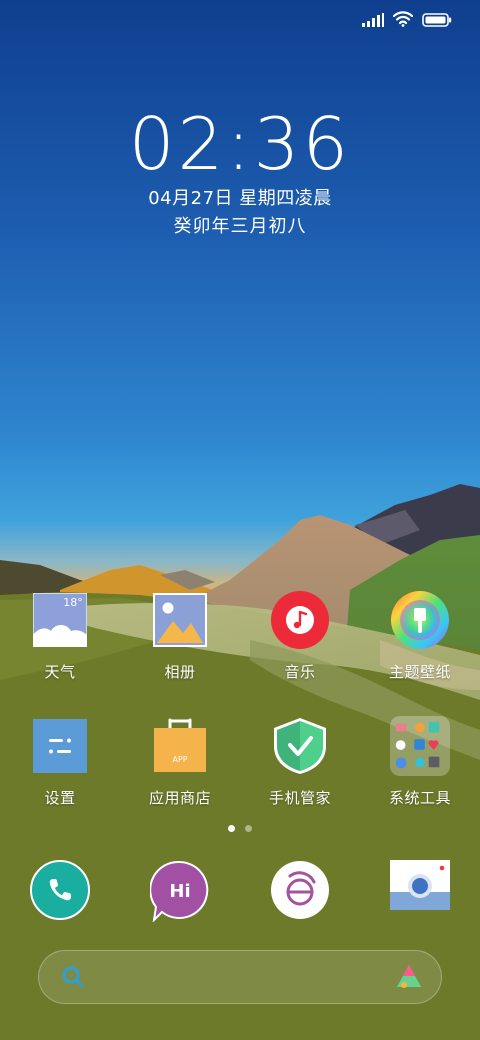 This screenshot has width=480, height=1040. I want to click on dock-messages: Hi, so click(180, 891).